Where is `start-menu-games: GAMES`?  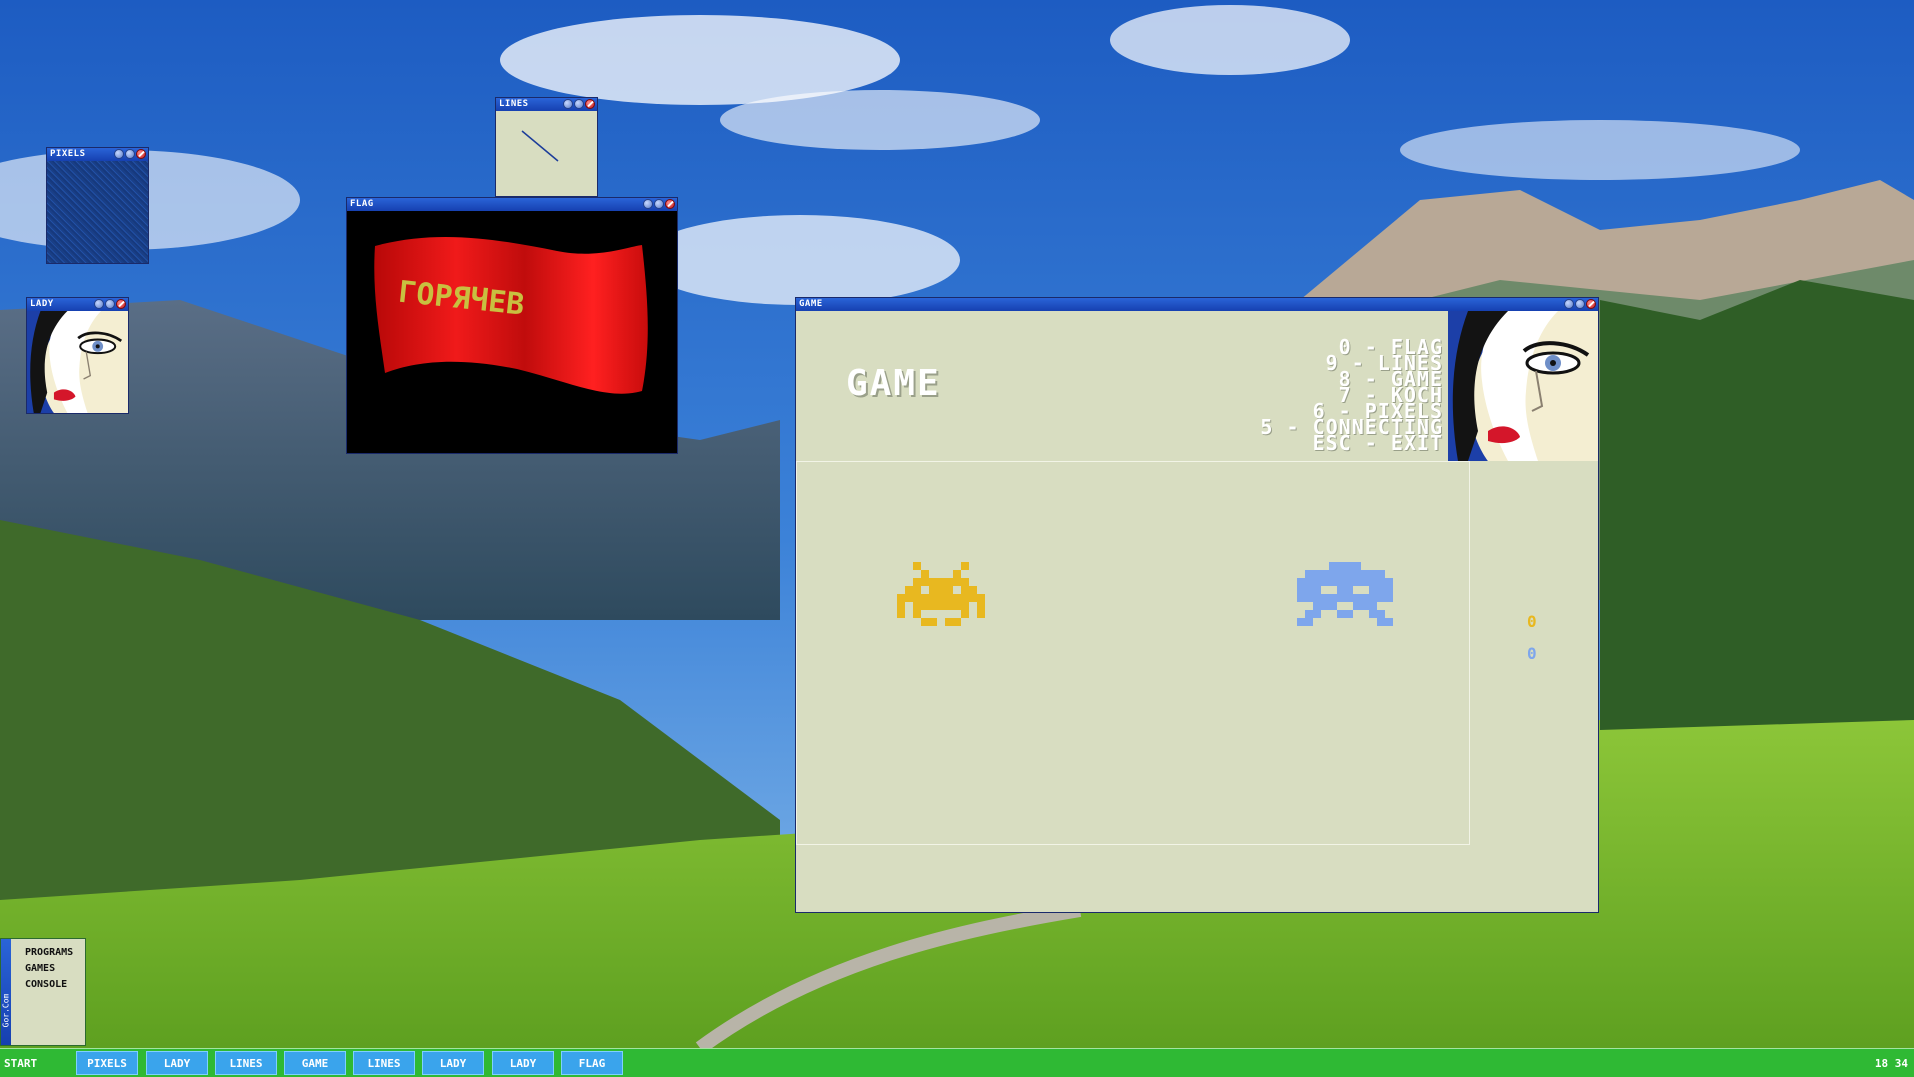 start-menu-games: GAMES is located at coordinates (40, 968).